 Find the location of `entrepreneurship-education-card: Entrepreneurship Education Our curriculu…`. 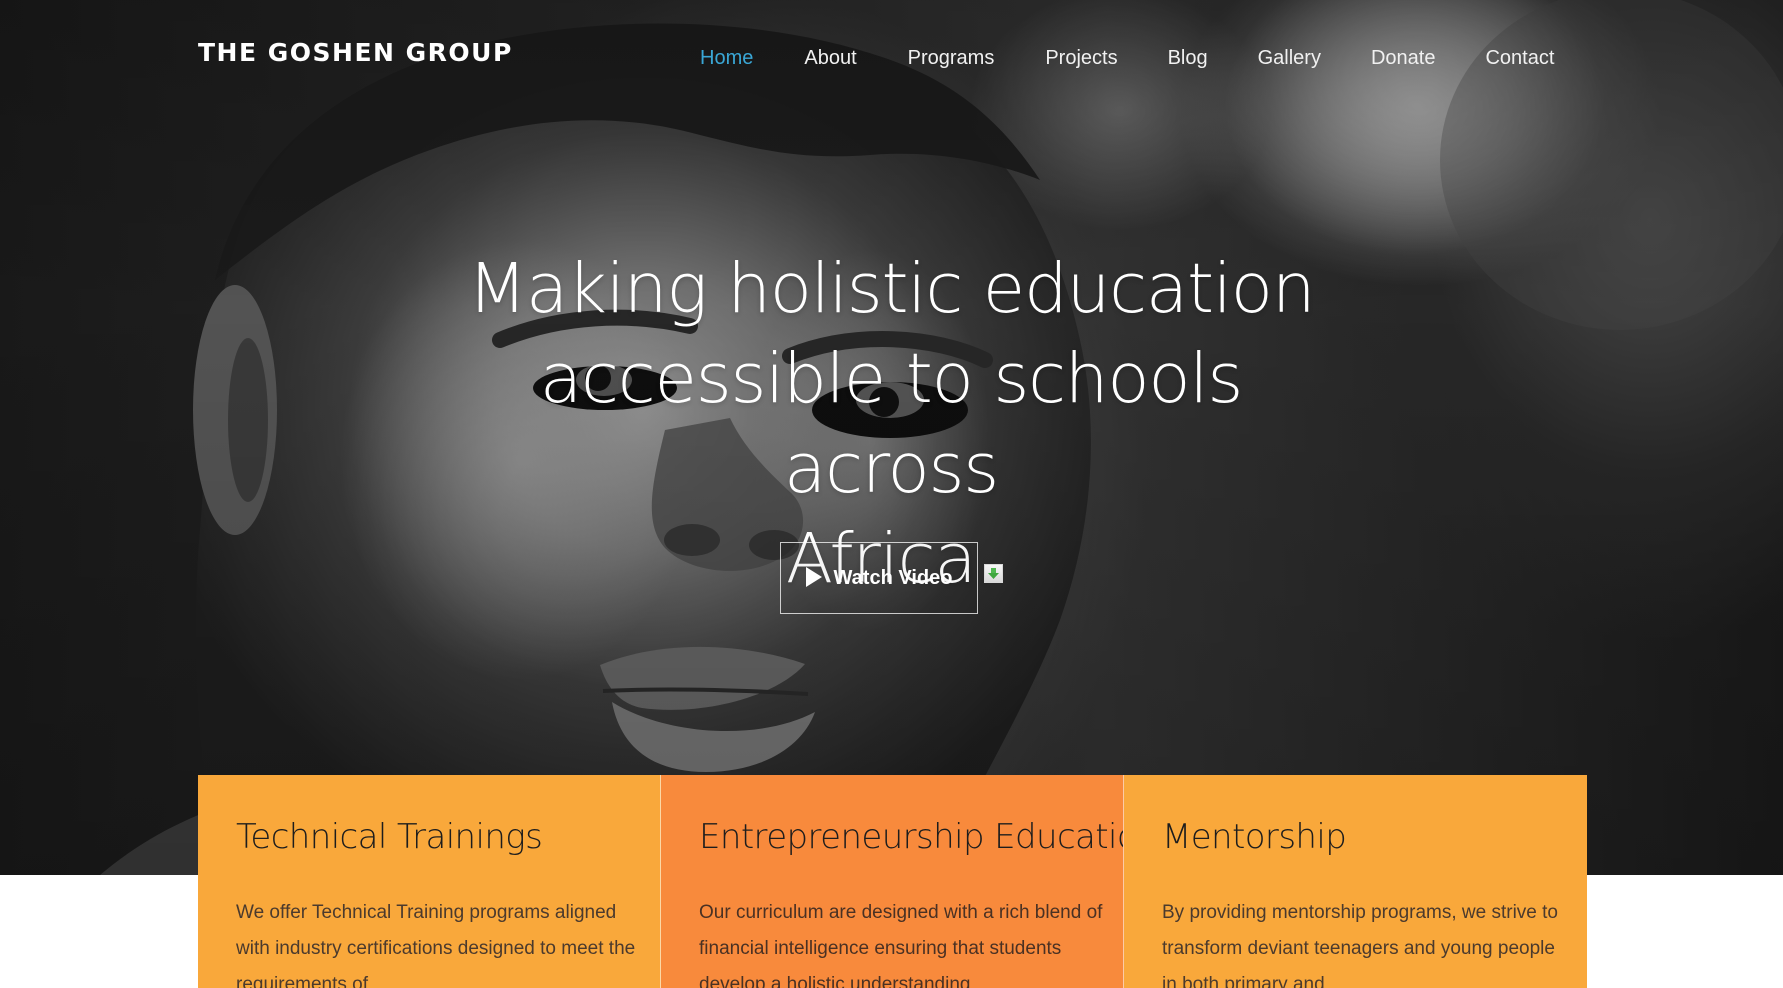

entrepreneurship-education-card: Entrepreneurship Education Our curriculu… is located at coordinates (892, 881).